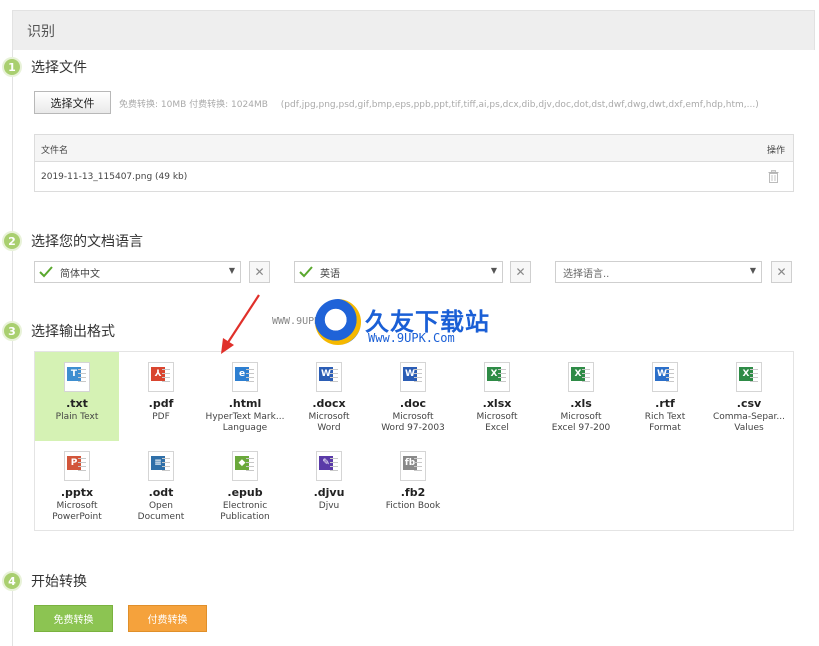 The width and height of the screenshot is (819, 646). What do you see at coordinates (72, 102) in the screenshot?
I see `choose-file-button: 选择文件` at bounding box center [72, 102].